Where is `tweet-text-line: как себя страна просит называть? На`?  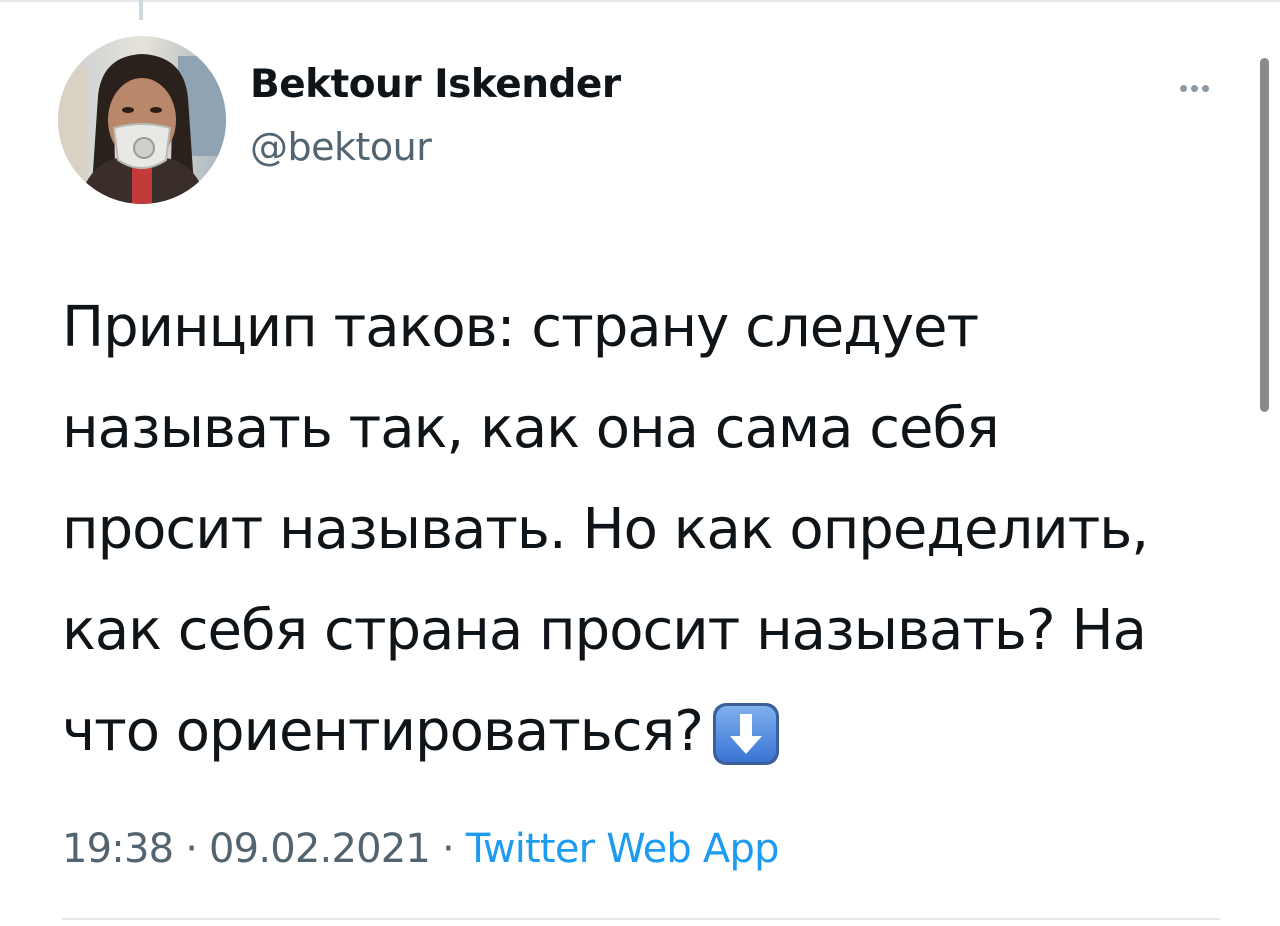 tweet-text-line: как себя страна просит называть? На is located at coordinates (604, 630).